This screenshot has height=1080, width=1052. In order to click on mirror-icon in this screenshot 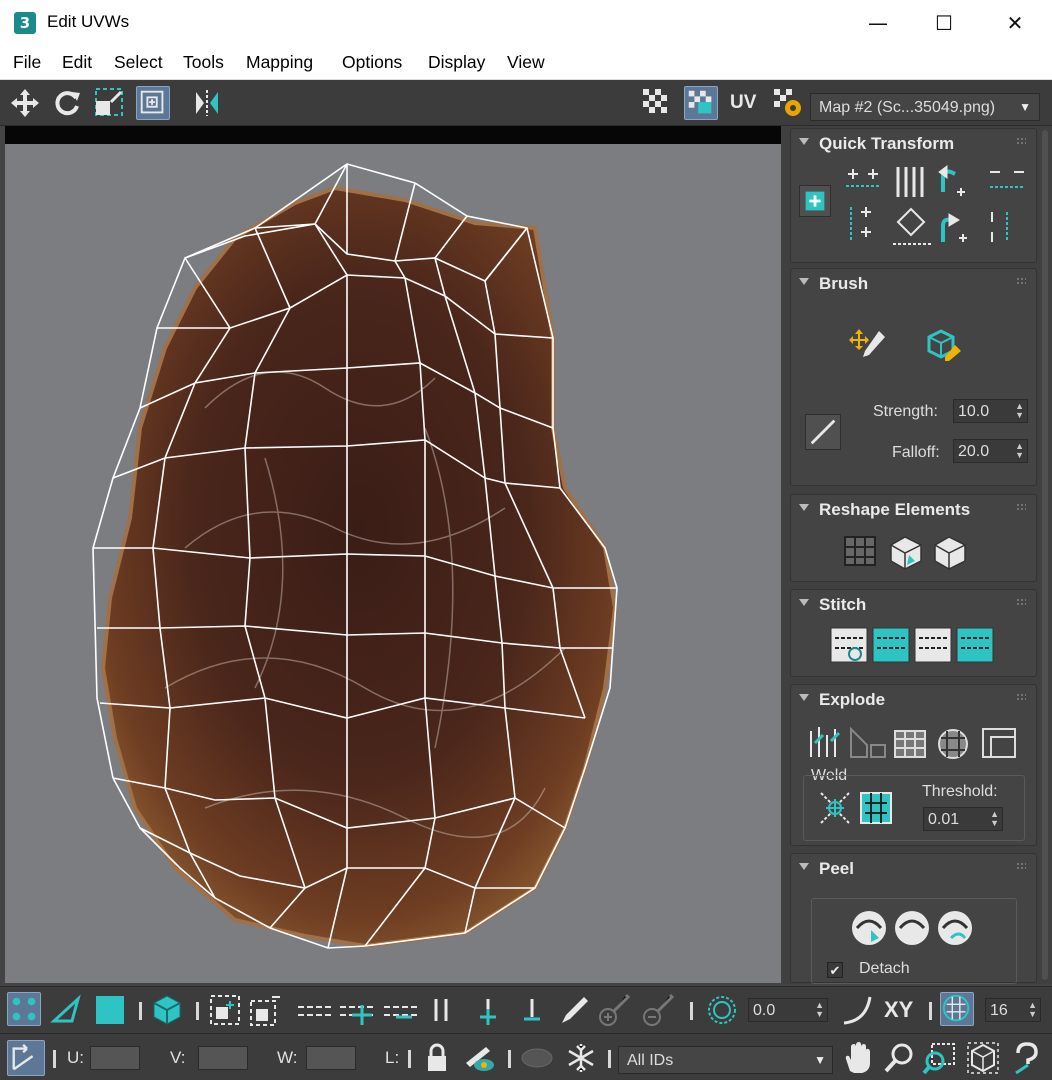, I will do `click(207, 103)`.